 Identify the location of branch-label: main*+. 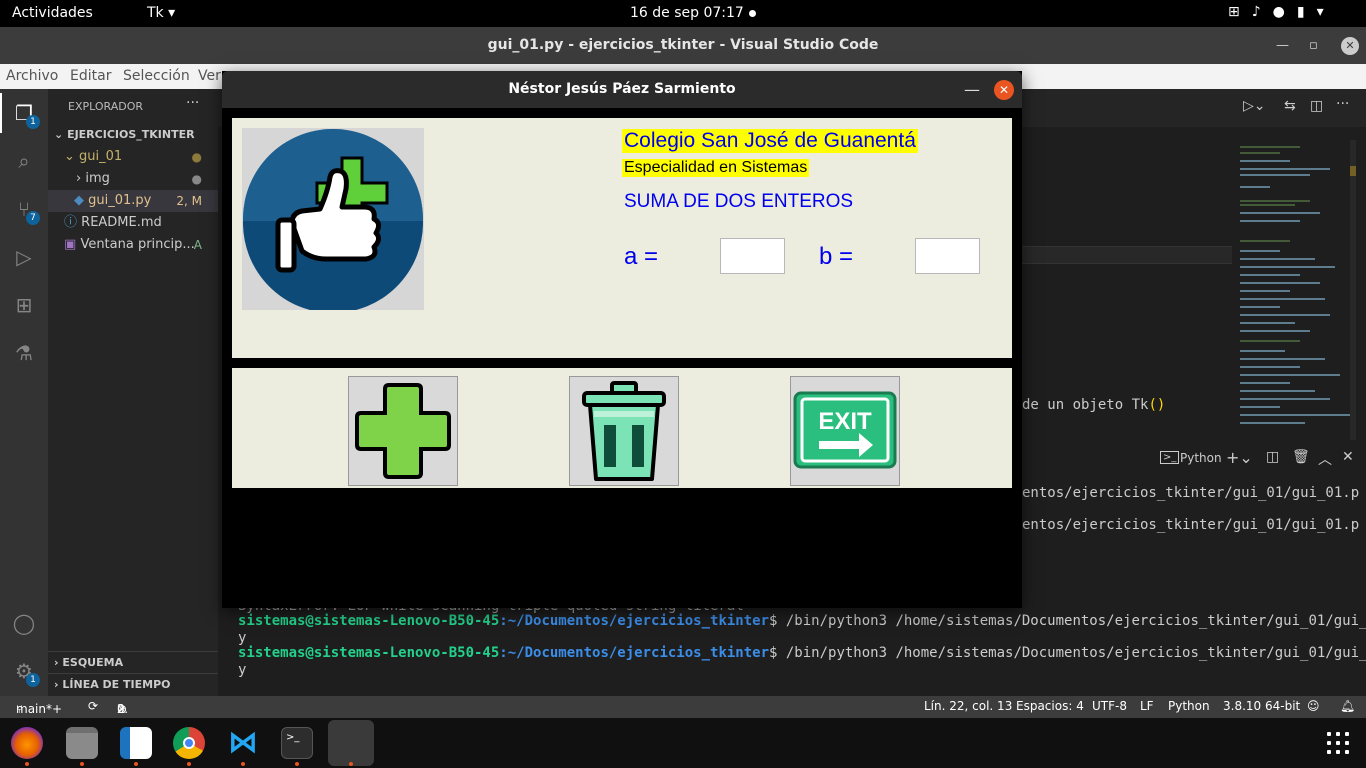
(39, 709).